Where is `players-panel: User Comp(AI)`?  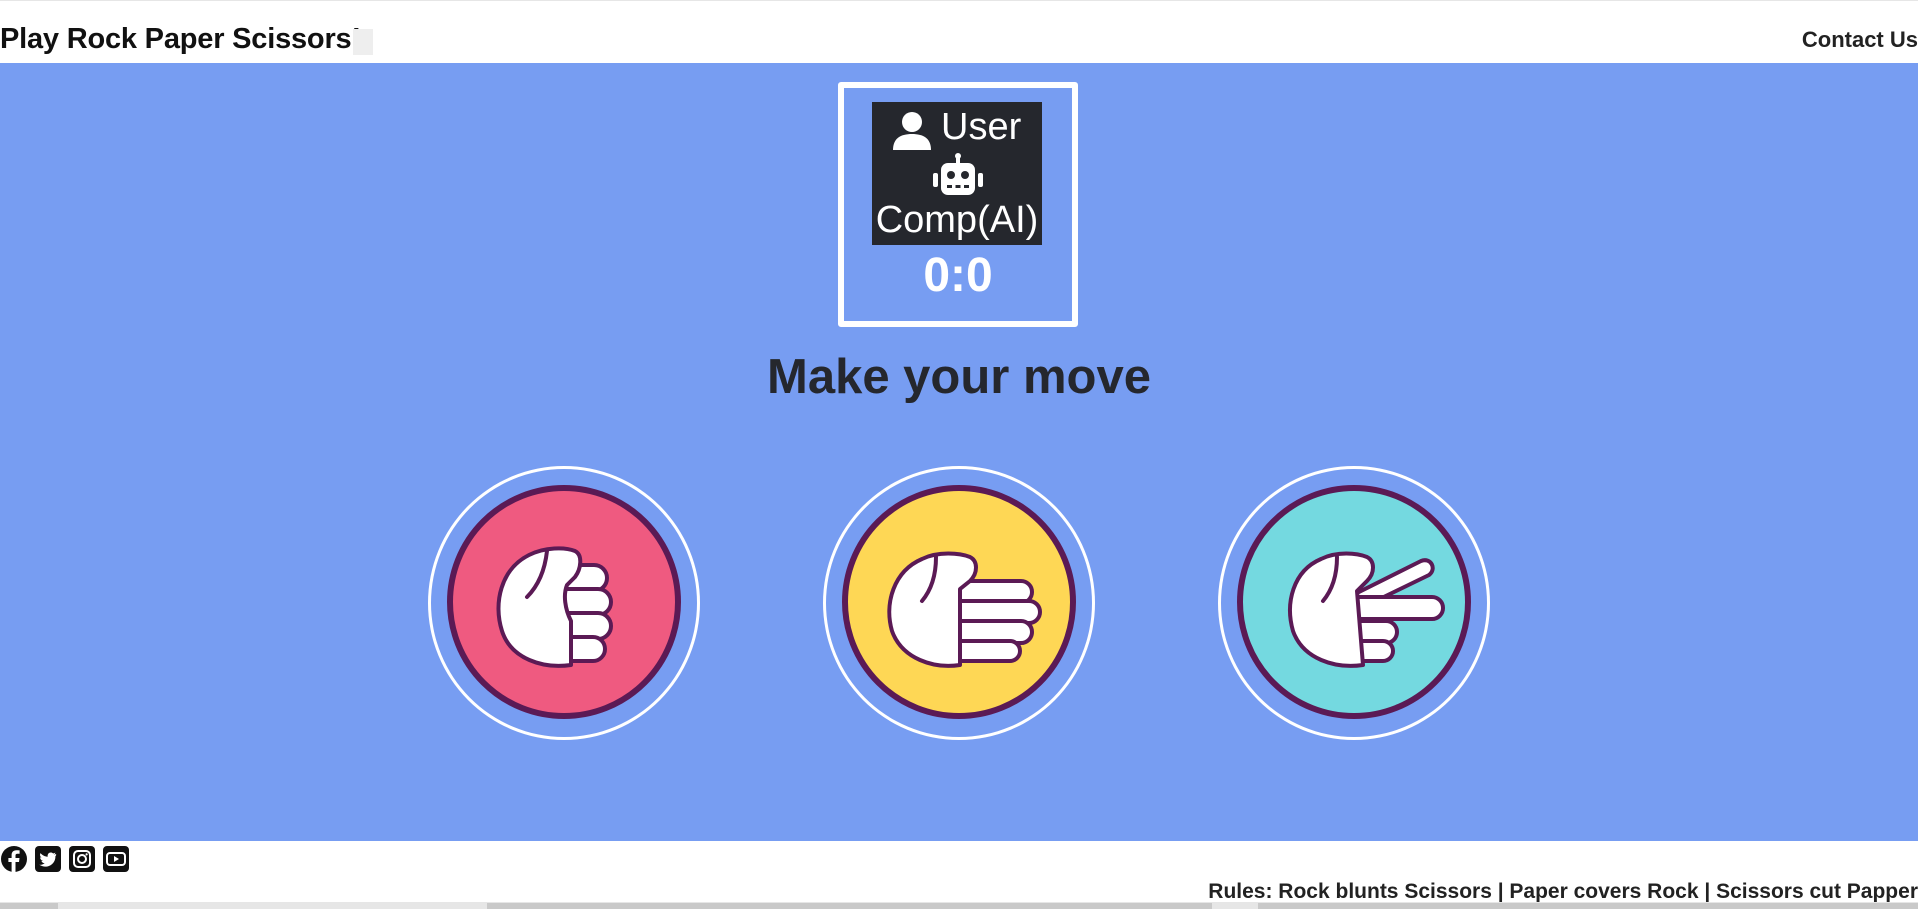 players-panel: User Comp(AI) is located at coordinates (957, 173).